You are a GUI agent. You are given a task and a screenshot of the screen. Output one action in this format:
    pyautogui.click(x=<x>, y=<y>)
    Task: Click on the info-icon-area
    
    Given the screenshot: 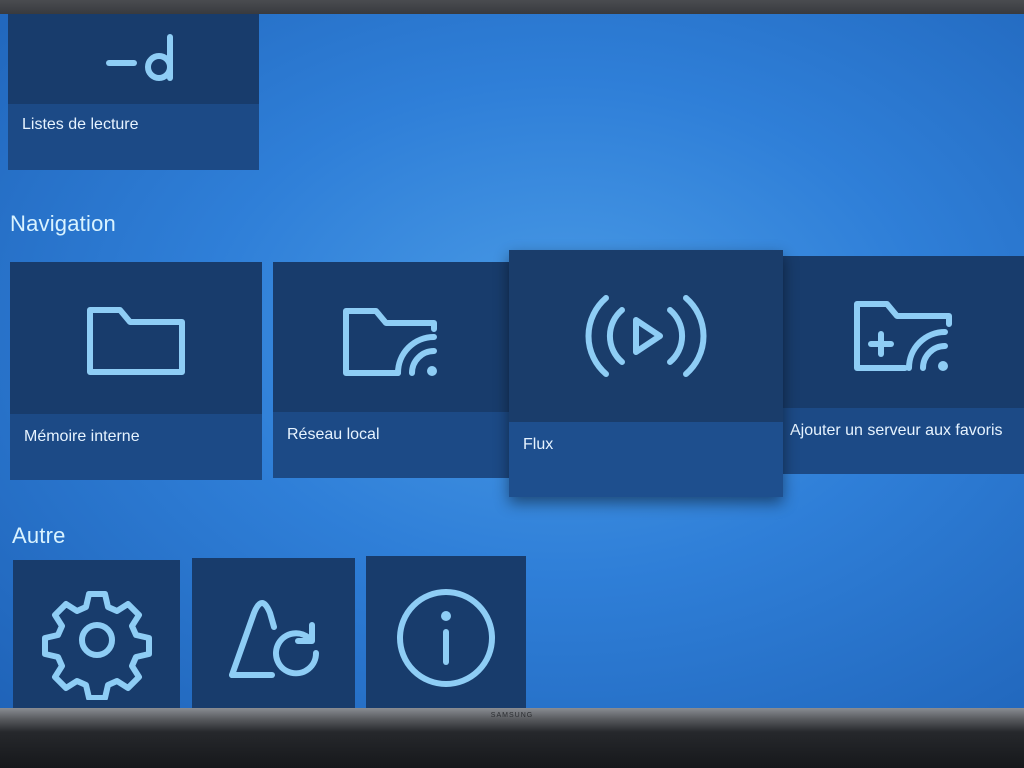 What is the action you would take?
    pyautogui.click(x=446, y=635)
    